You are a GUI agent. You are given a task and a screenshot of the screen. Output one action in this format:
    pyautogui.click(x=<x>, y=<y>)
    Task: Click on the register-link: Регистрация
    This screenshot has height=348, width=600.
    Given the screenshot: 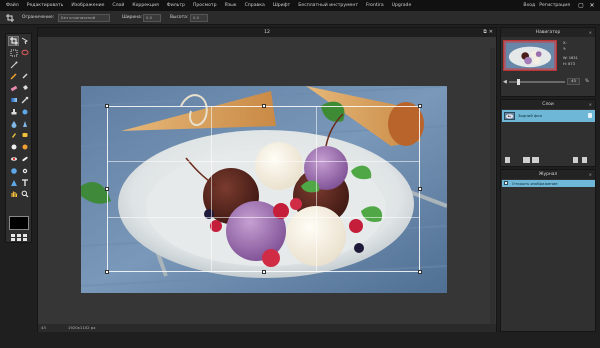 What is the action you would take?
    pyautogui.click(x=554, y=5)
    